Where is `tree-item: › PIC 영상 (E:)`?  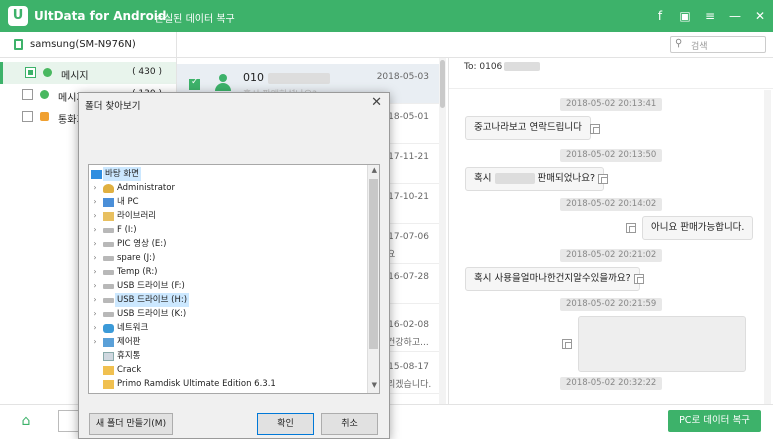 tree-item: › PIC 영상 (E:) is located at coordinates (229, 244).